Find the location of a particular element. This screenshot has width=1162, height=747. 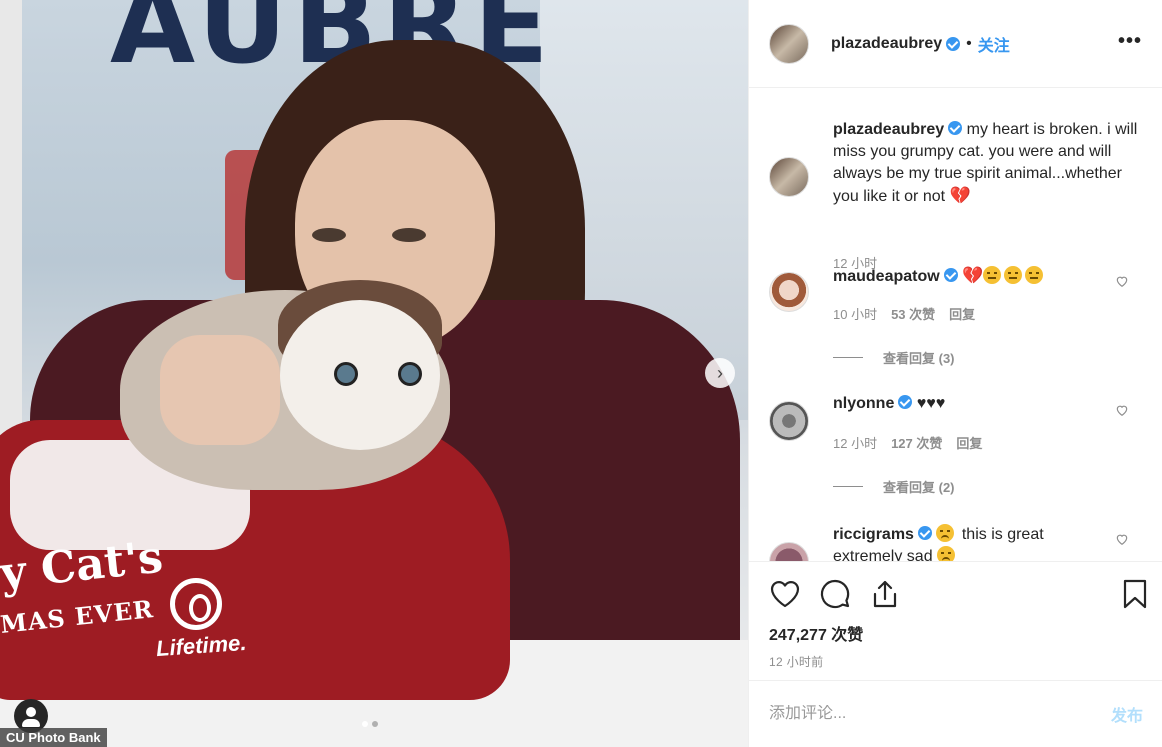

comment-text-line2: extremely sad is located at coordinates (883, 554).